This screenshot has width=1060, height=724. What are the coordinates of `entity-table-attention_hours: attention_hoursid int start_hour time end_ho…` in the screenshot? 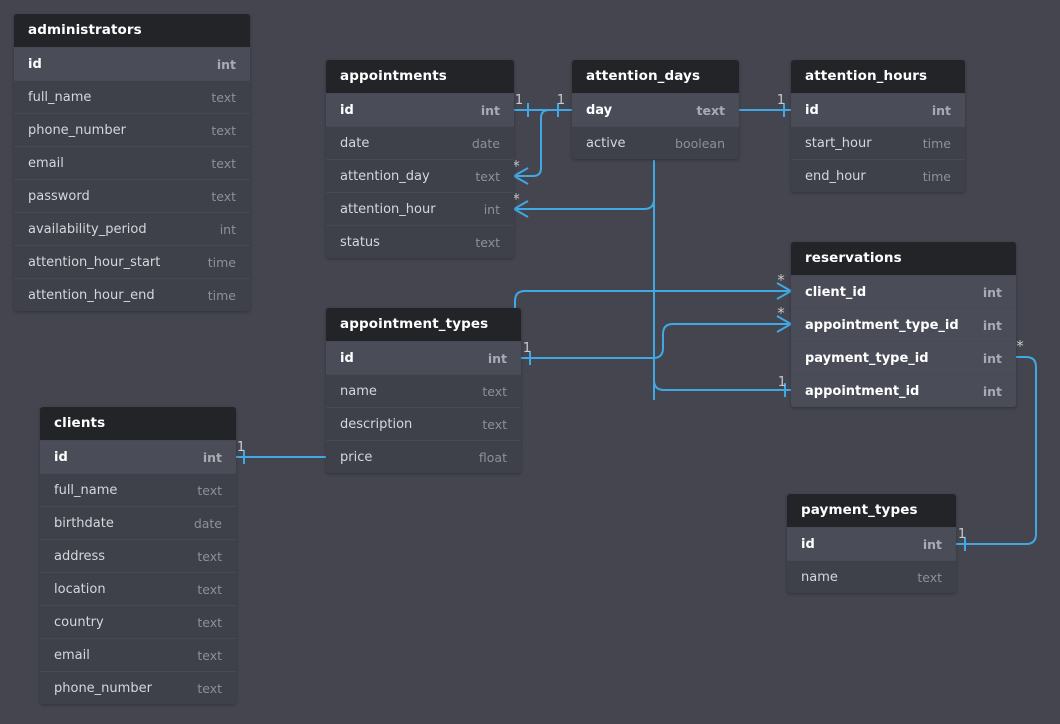 It's located at (878, 126).